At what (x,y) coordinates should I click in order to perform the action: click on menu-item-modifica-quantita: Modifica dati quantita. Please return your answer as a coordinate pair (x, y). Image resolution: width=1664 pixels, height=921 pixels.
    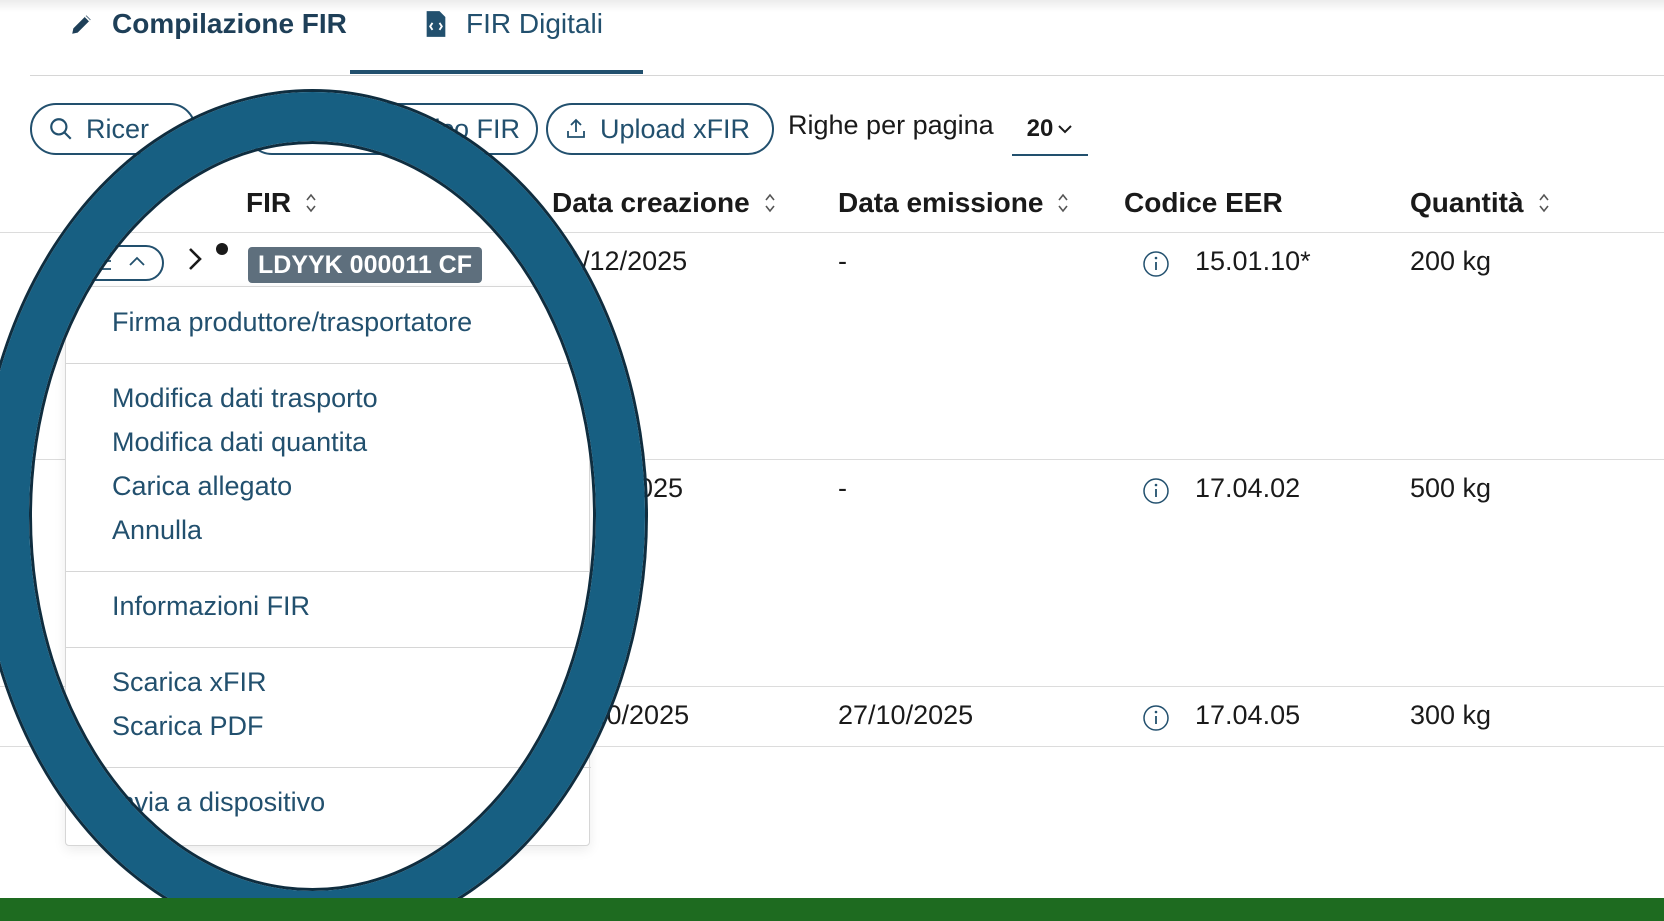
    Looking at the image, I should click on (239, 442).